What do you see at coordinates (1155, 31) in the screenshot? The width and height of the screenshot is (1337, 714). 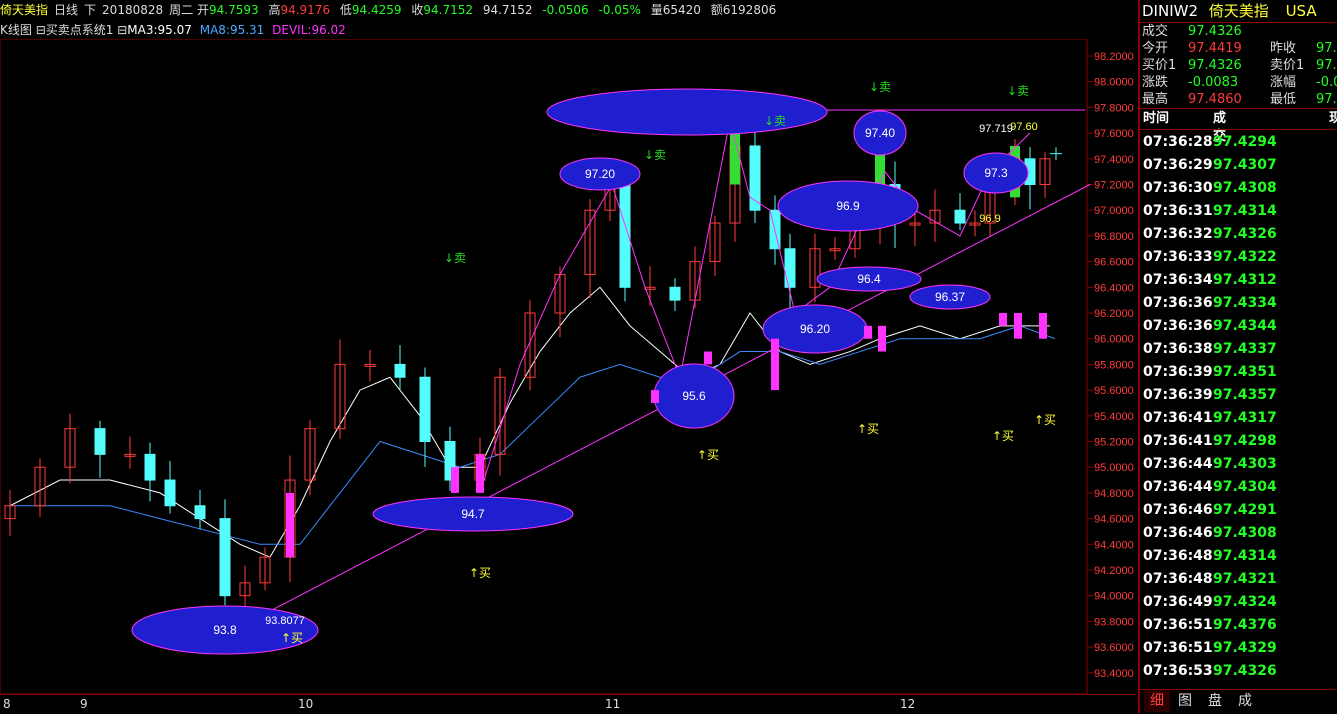 I see `quote-label: 成交` at bounding box center [1155, 31].